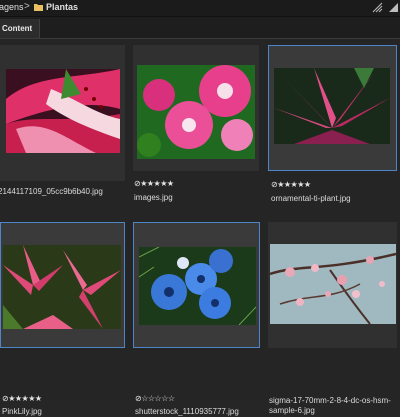  I want to click on expand-corner-icon, so click(393, 7).